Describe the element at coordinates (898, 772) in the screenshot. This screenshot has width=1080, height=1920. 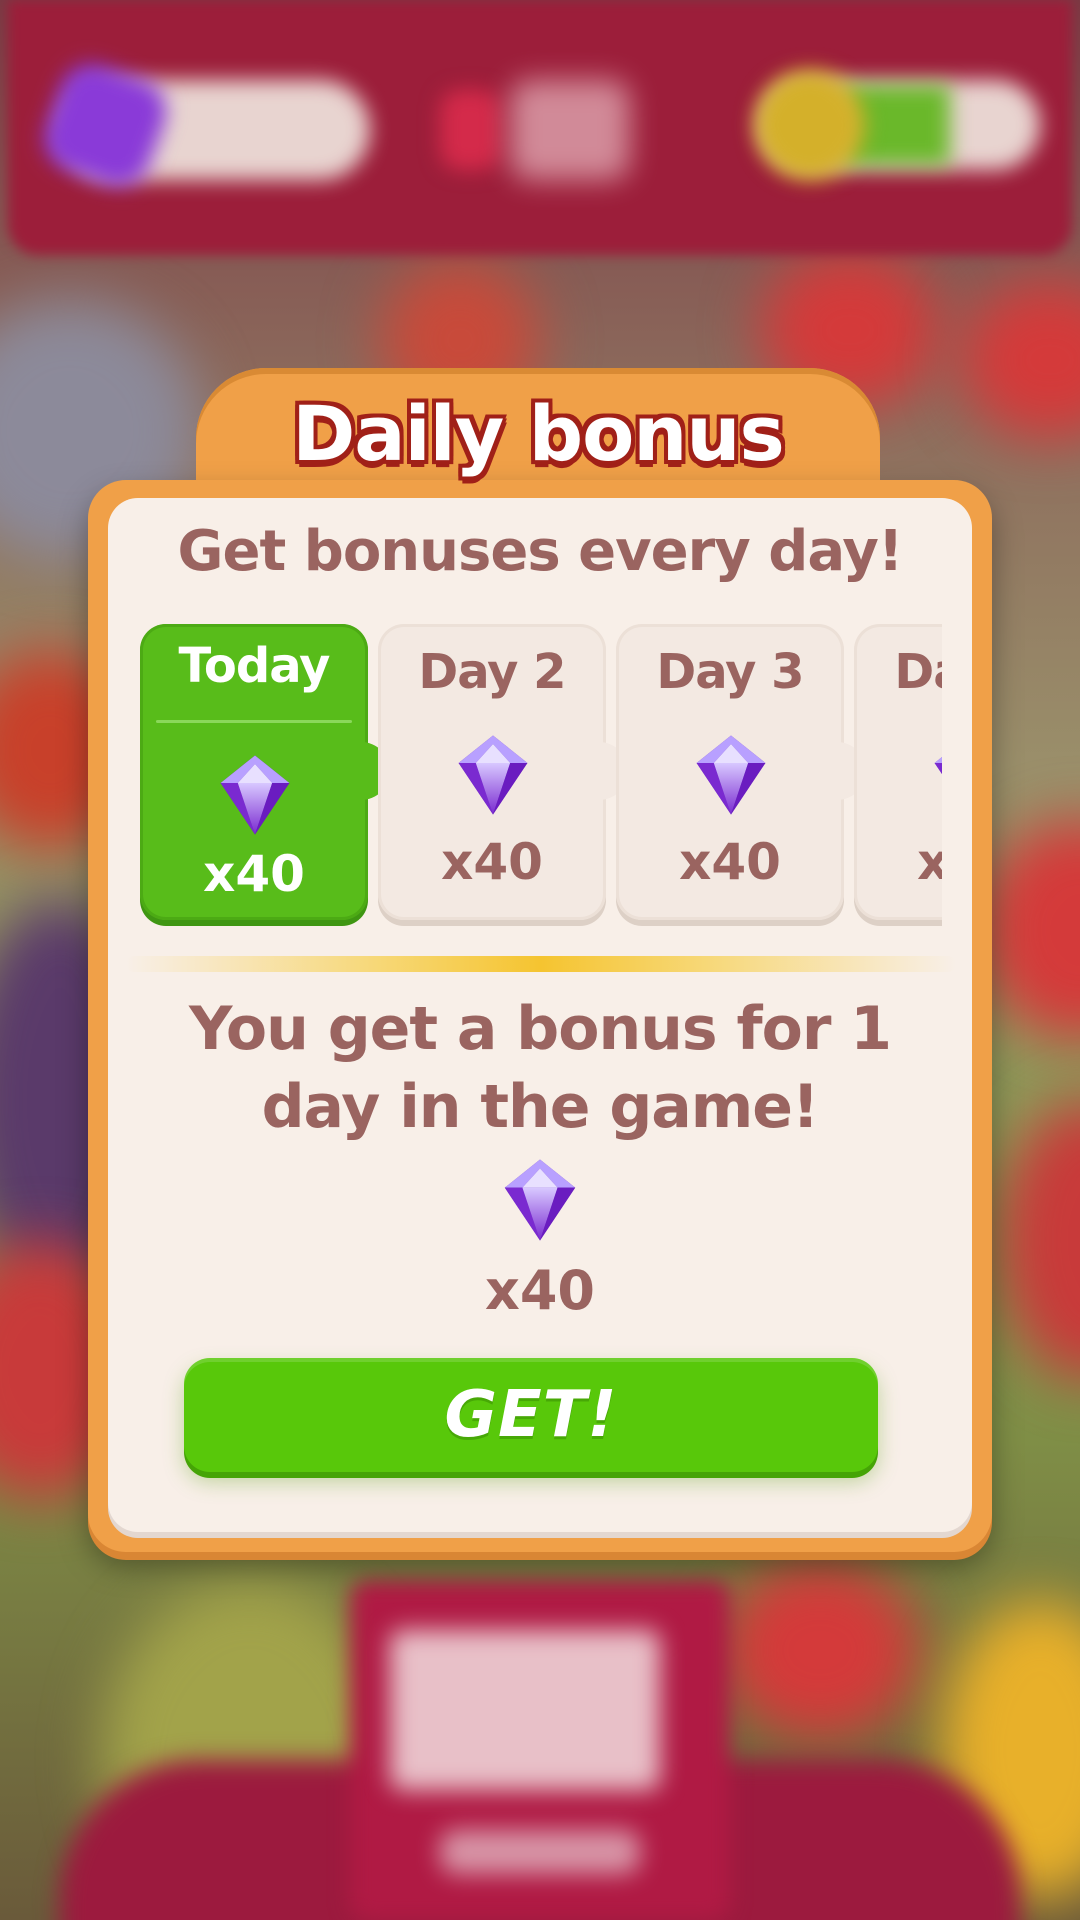
I see `day-card-4: Day 4 x40` at that location.